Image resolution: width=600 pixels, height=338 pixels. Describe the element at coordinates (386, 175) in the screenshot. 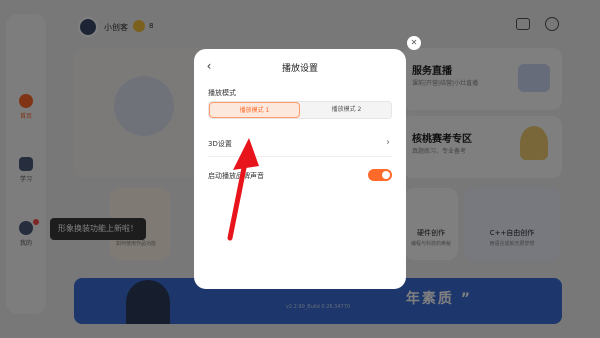

I see `toggle-knob` at that location.